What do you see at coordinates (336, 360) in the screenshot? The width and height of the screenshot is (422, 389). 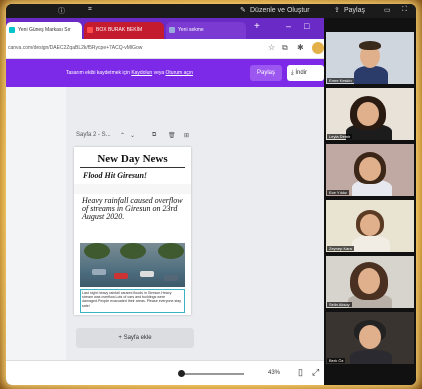 I see `participant-name: Berk Öz` at bounding box center [336, 360].